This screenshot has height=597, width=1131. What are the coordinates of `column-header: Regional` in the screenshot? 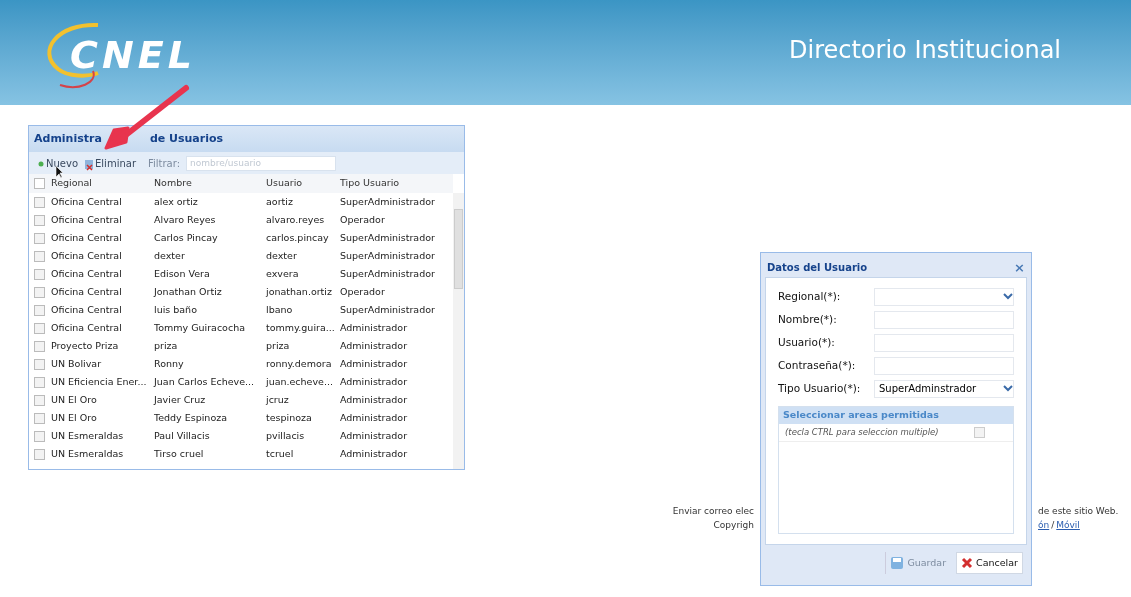 It's located at (101, 183).